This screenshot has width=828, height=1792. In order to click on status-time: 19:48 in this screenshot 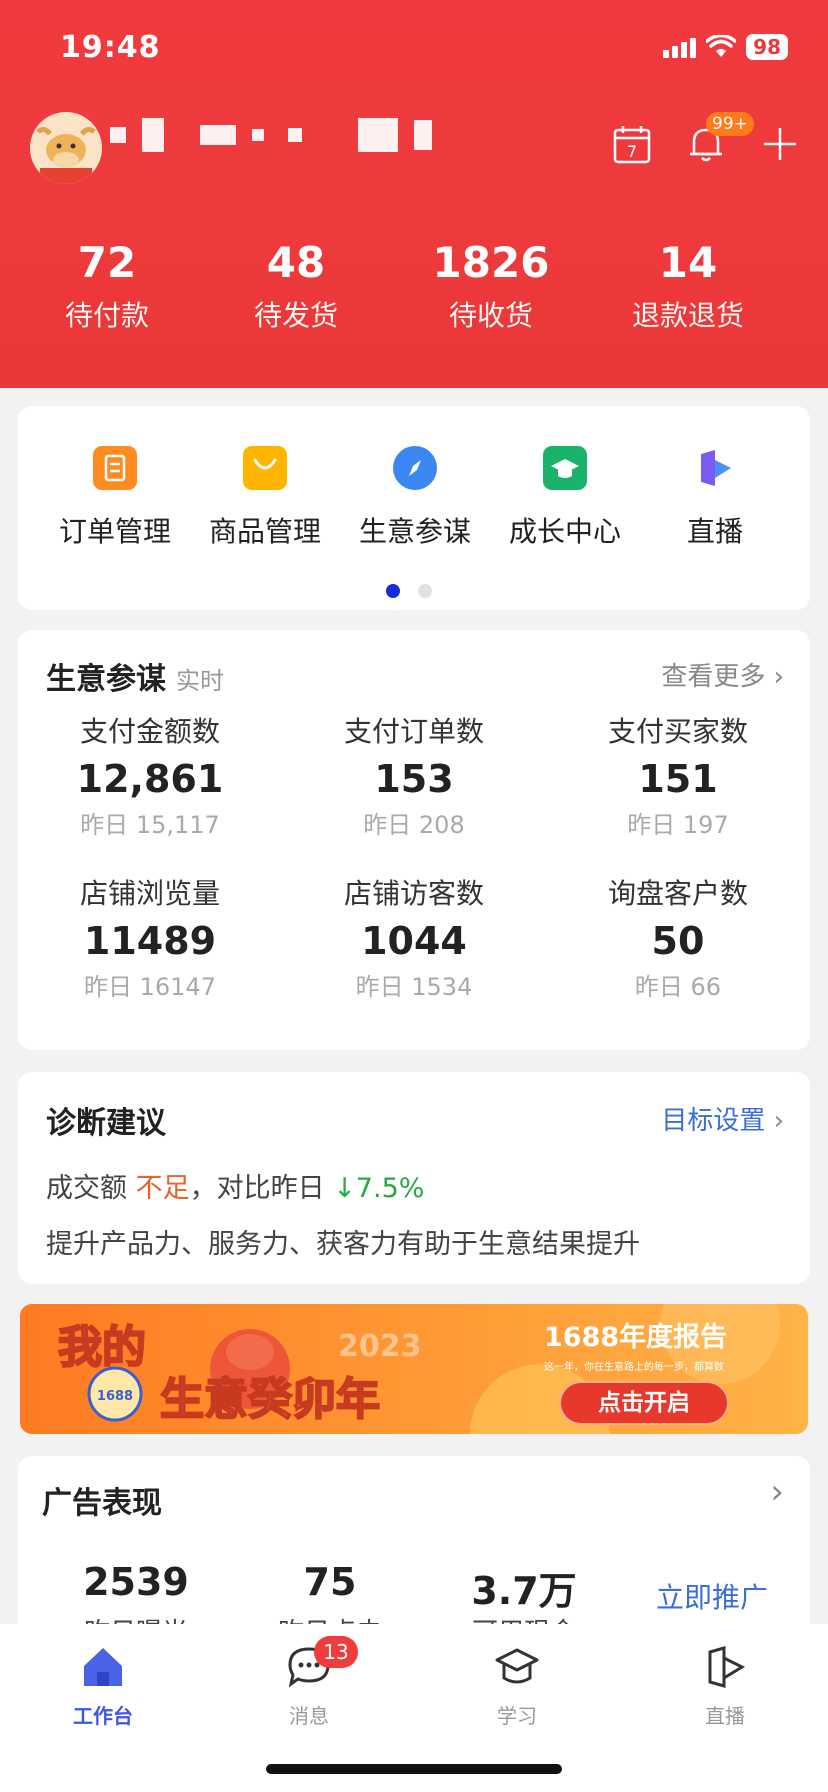, I will do `click(110, 47)`.